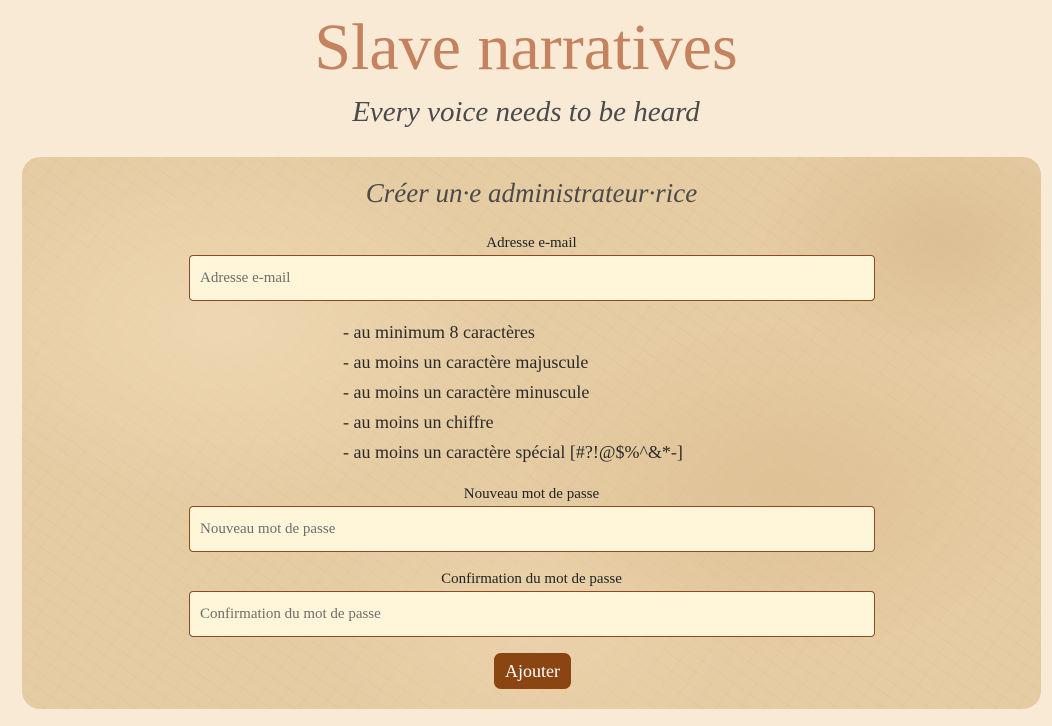 Image resolution: width=1052 pixels, height=726 pixels. I want to click on form-title: Créer un·e administrateur·rice, so click(531, 193).